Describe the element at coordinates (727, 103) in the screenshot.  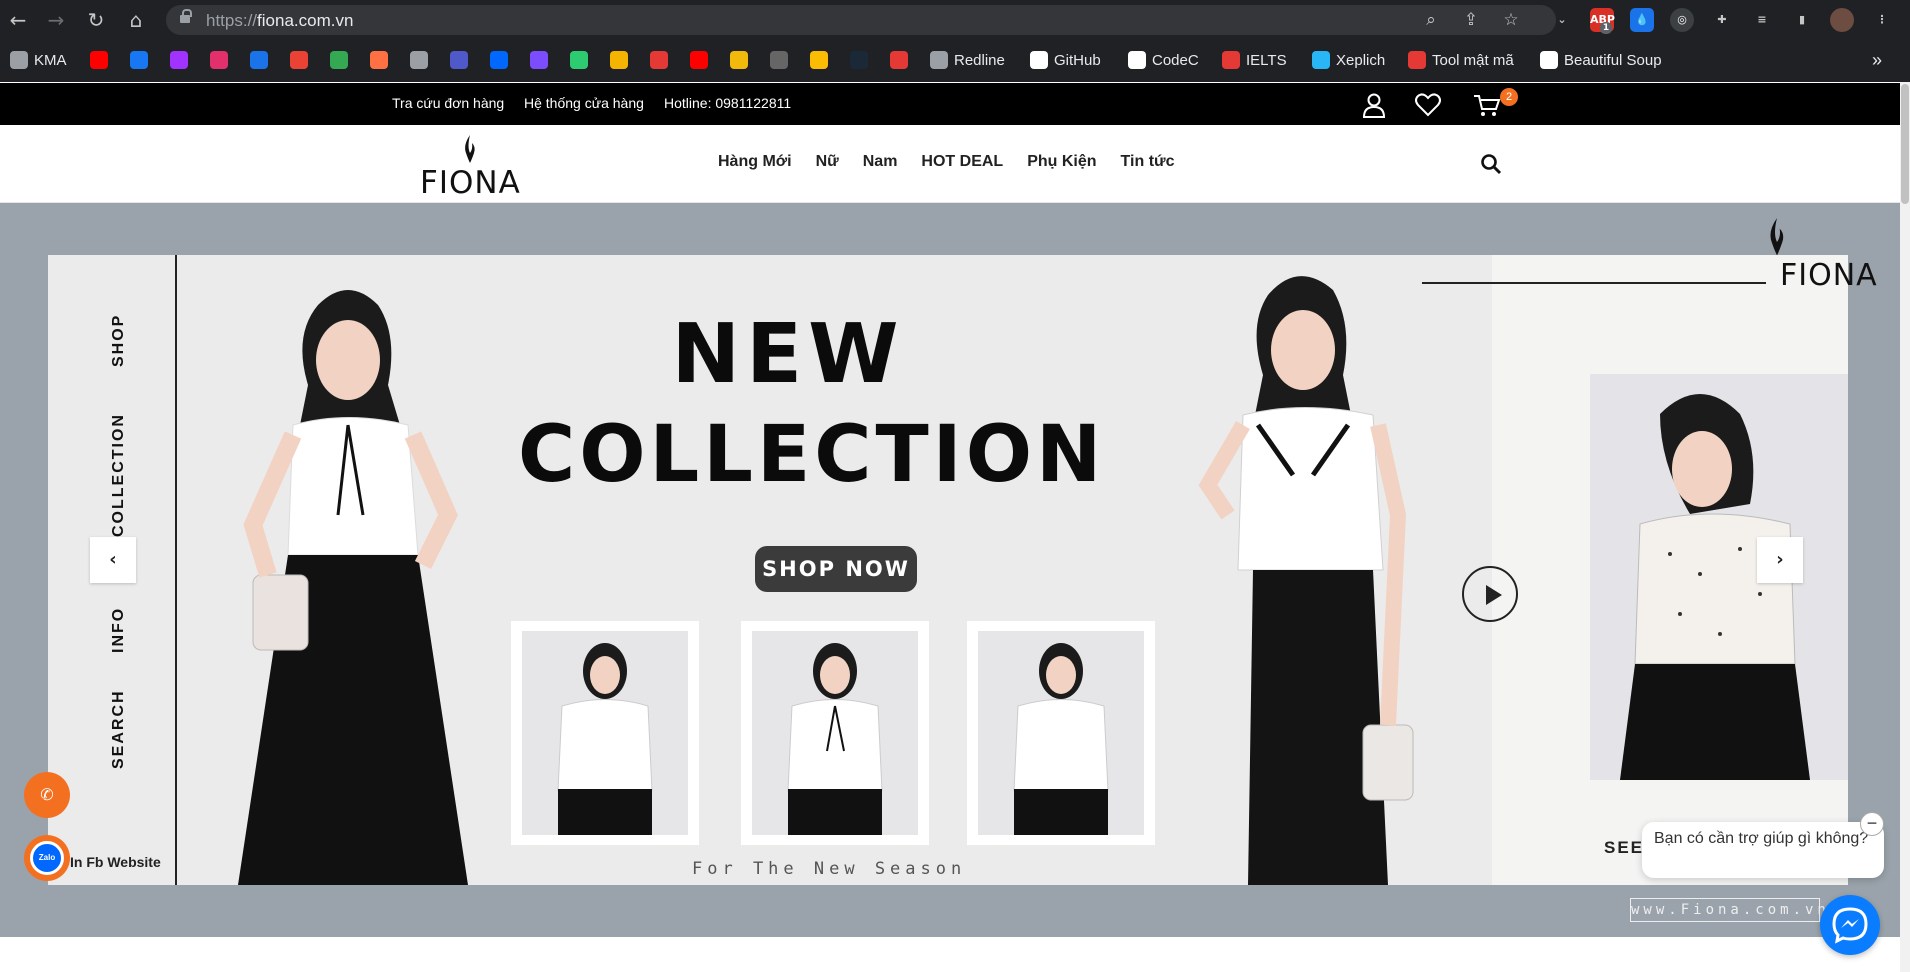
I see `hotline-link: Hotline: 0981122811` at that location.